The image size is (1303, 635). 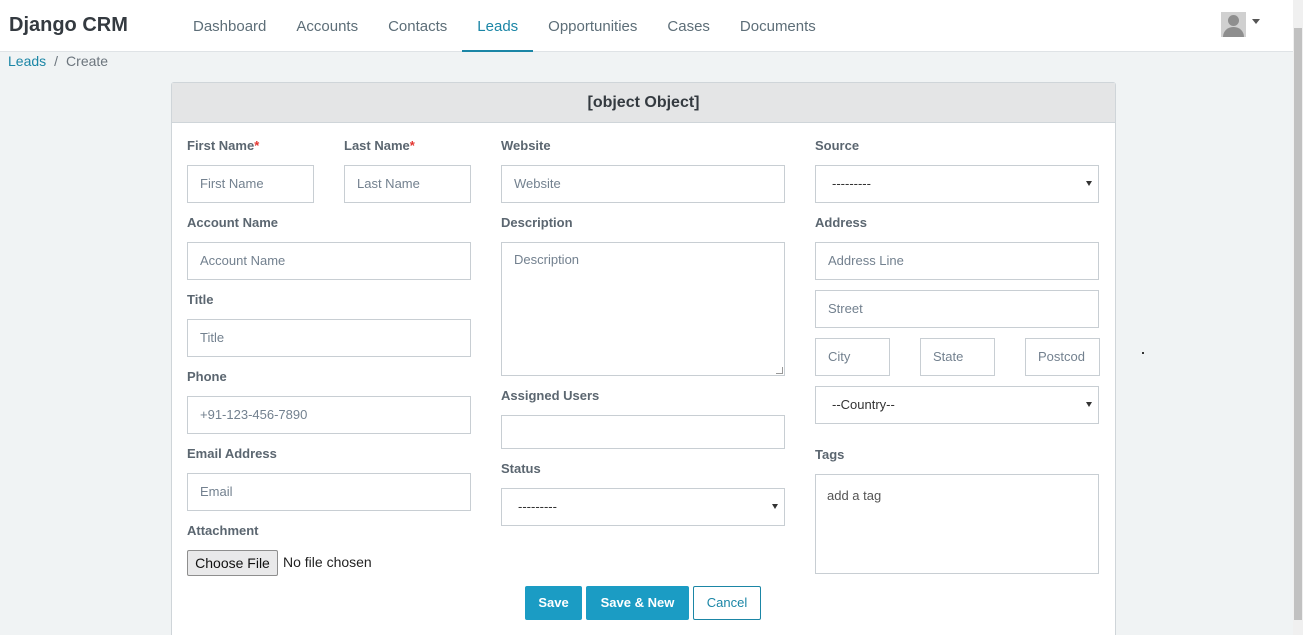 What do you see at coordinates (830, 454) in the screenshot?
I see `tags-label: Tags` at bounding box center [830, 454].